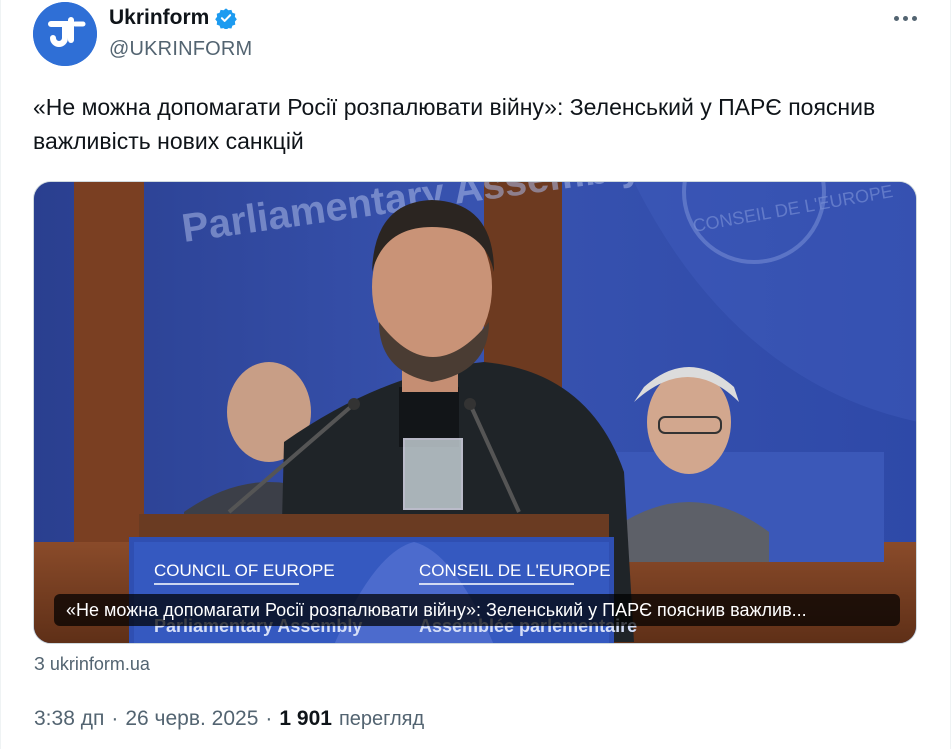 The height and width of the screenshot is (749, 951). What do you see at coordinates (191, 719) in the screenshot?
I see `tweet-date: 26 черв. 2025` at bounding box center [191, 719].